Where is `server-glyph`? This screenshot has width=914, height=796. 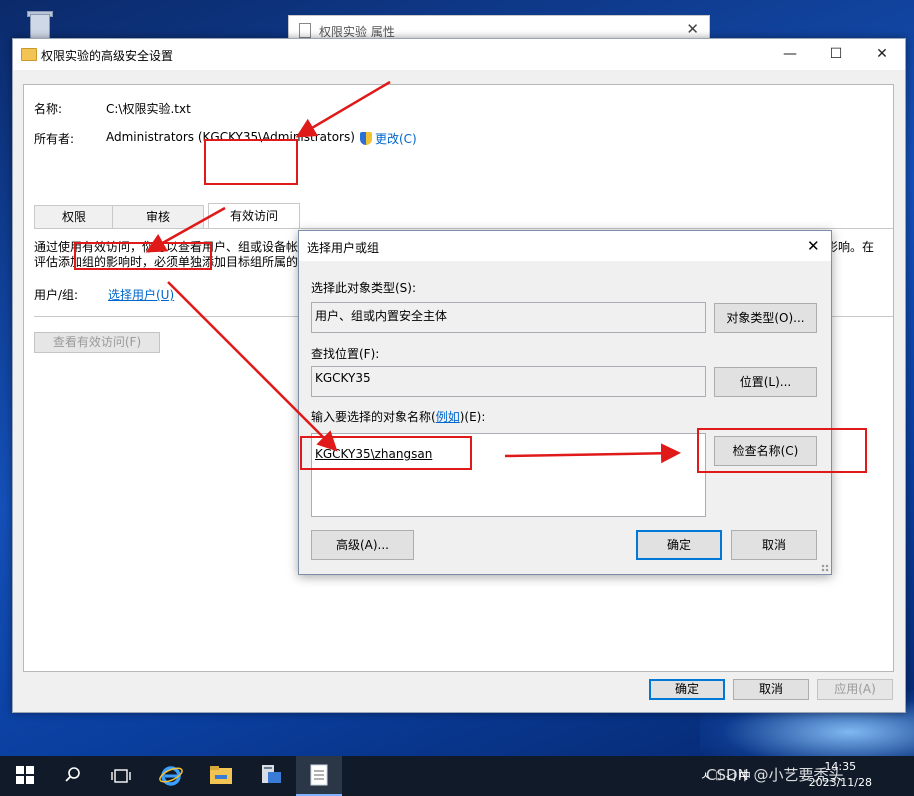 server-glyph is located at coordinates (271, 774).